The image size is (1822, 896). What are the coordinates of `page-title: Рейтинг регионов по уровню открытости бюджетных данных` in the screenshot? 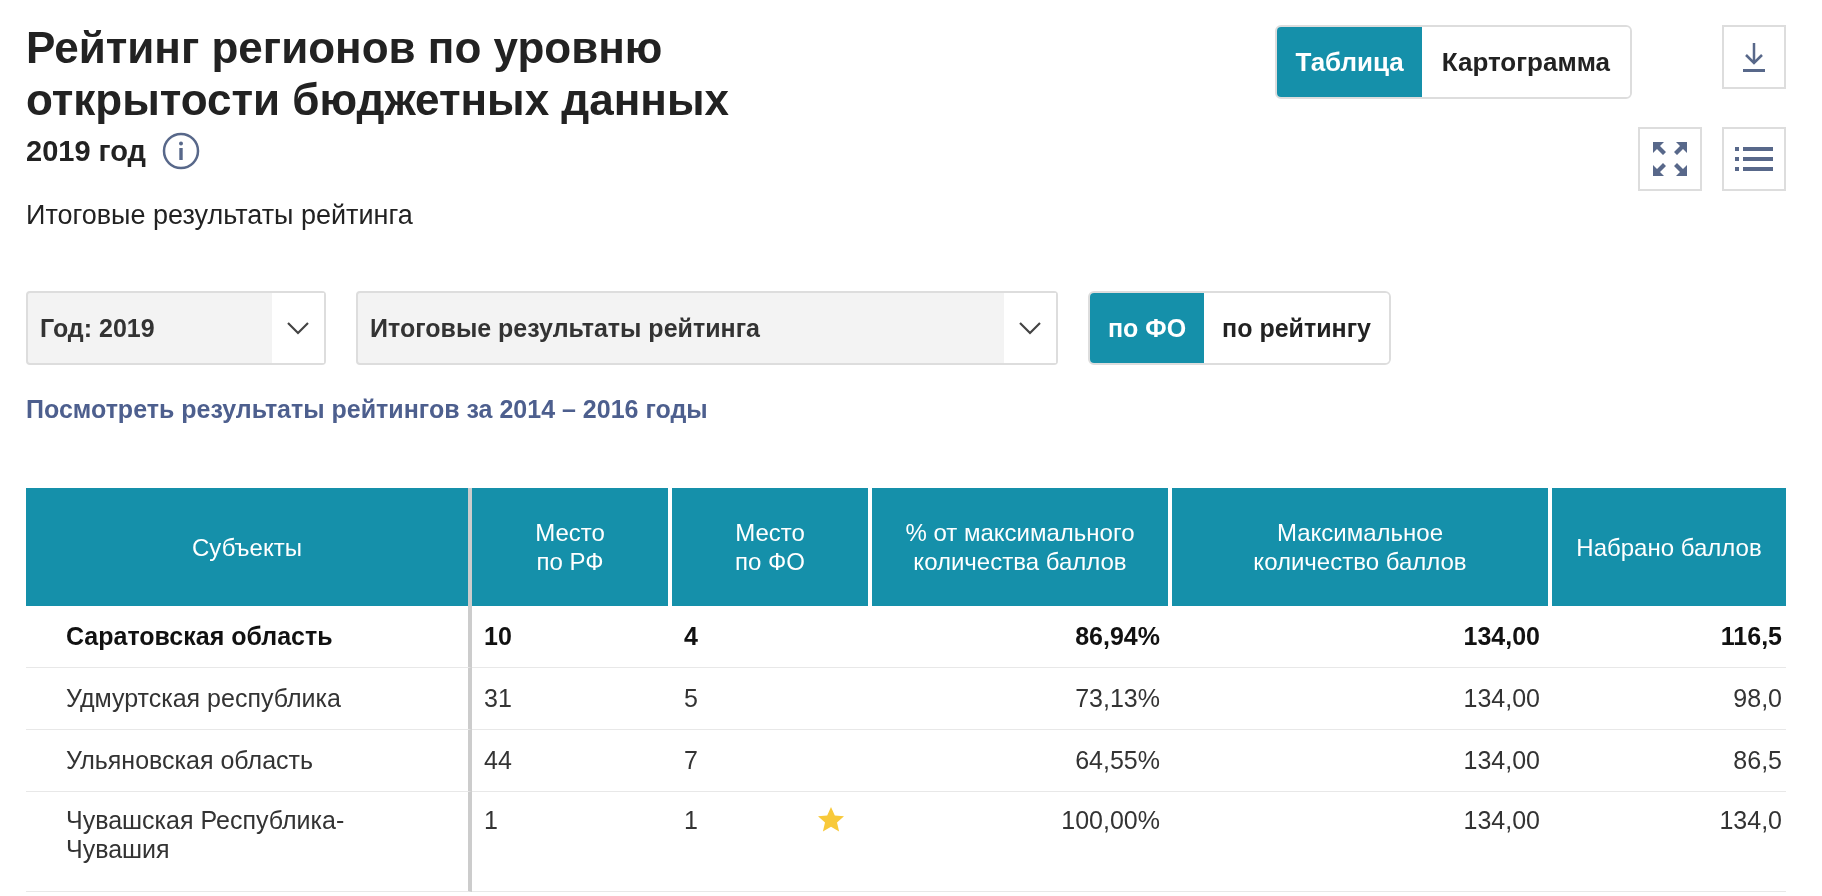 It's located at (378, 74).